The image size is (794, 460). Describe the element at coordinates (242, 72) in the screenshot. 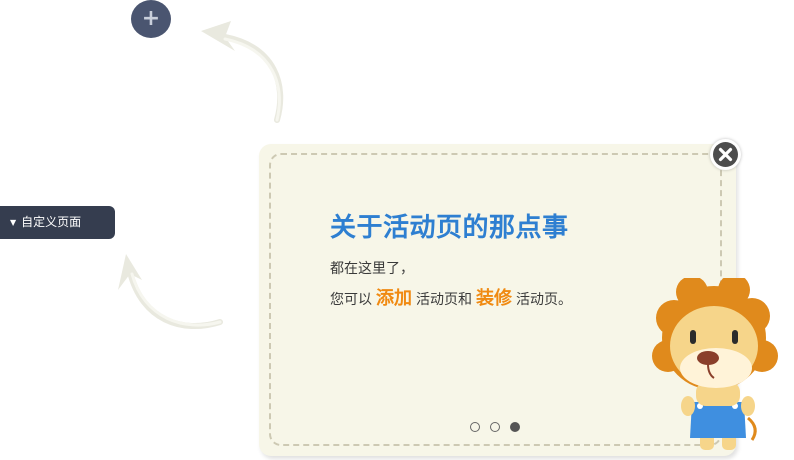

I see `curved-arrow-up-icon` at that location.